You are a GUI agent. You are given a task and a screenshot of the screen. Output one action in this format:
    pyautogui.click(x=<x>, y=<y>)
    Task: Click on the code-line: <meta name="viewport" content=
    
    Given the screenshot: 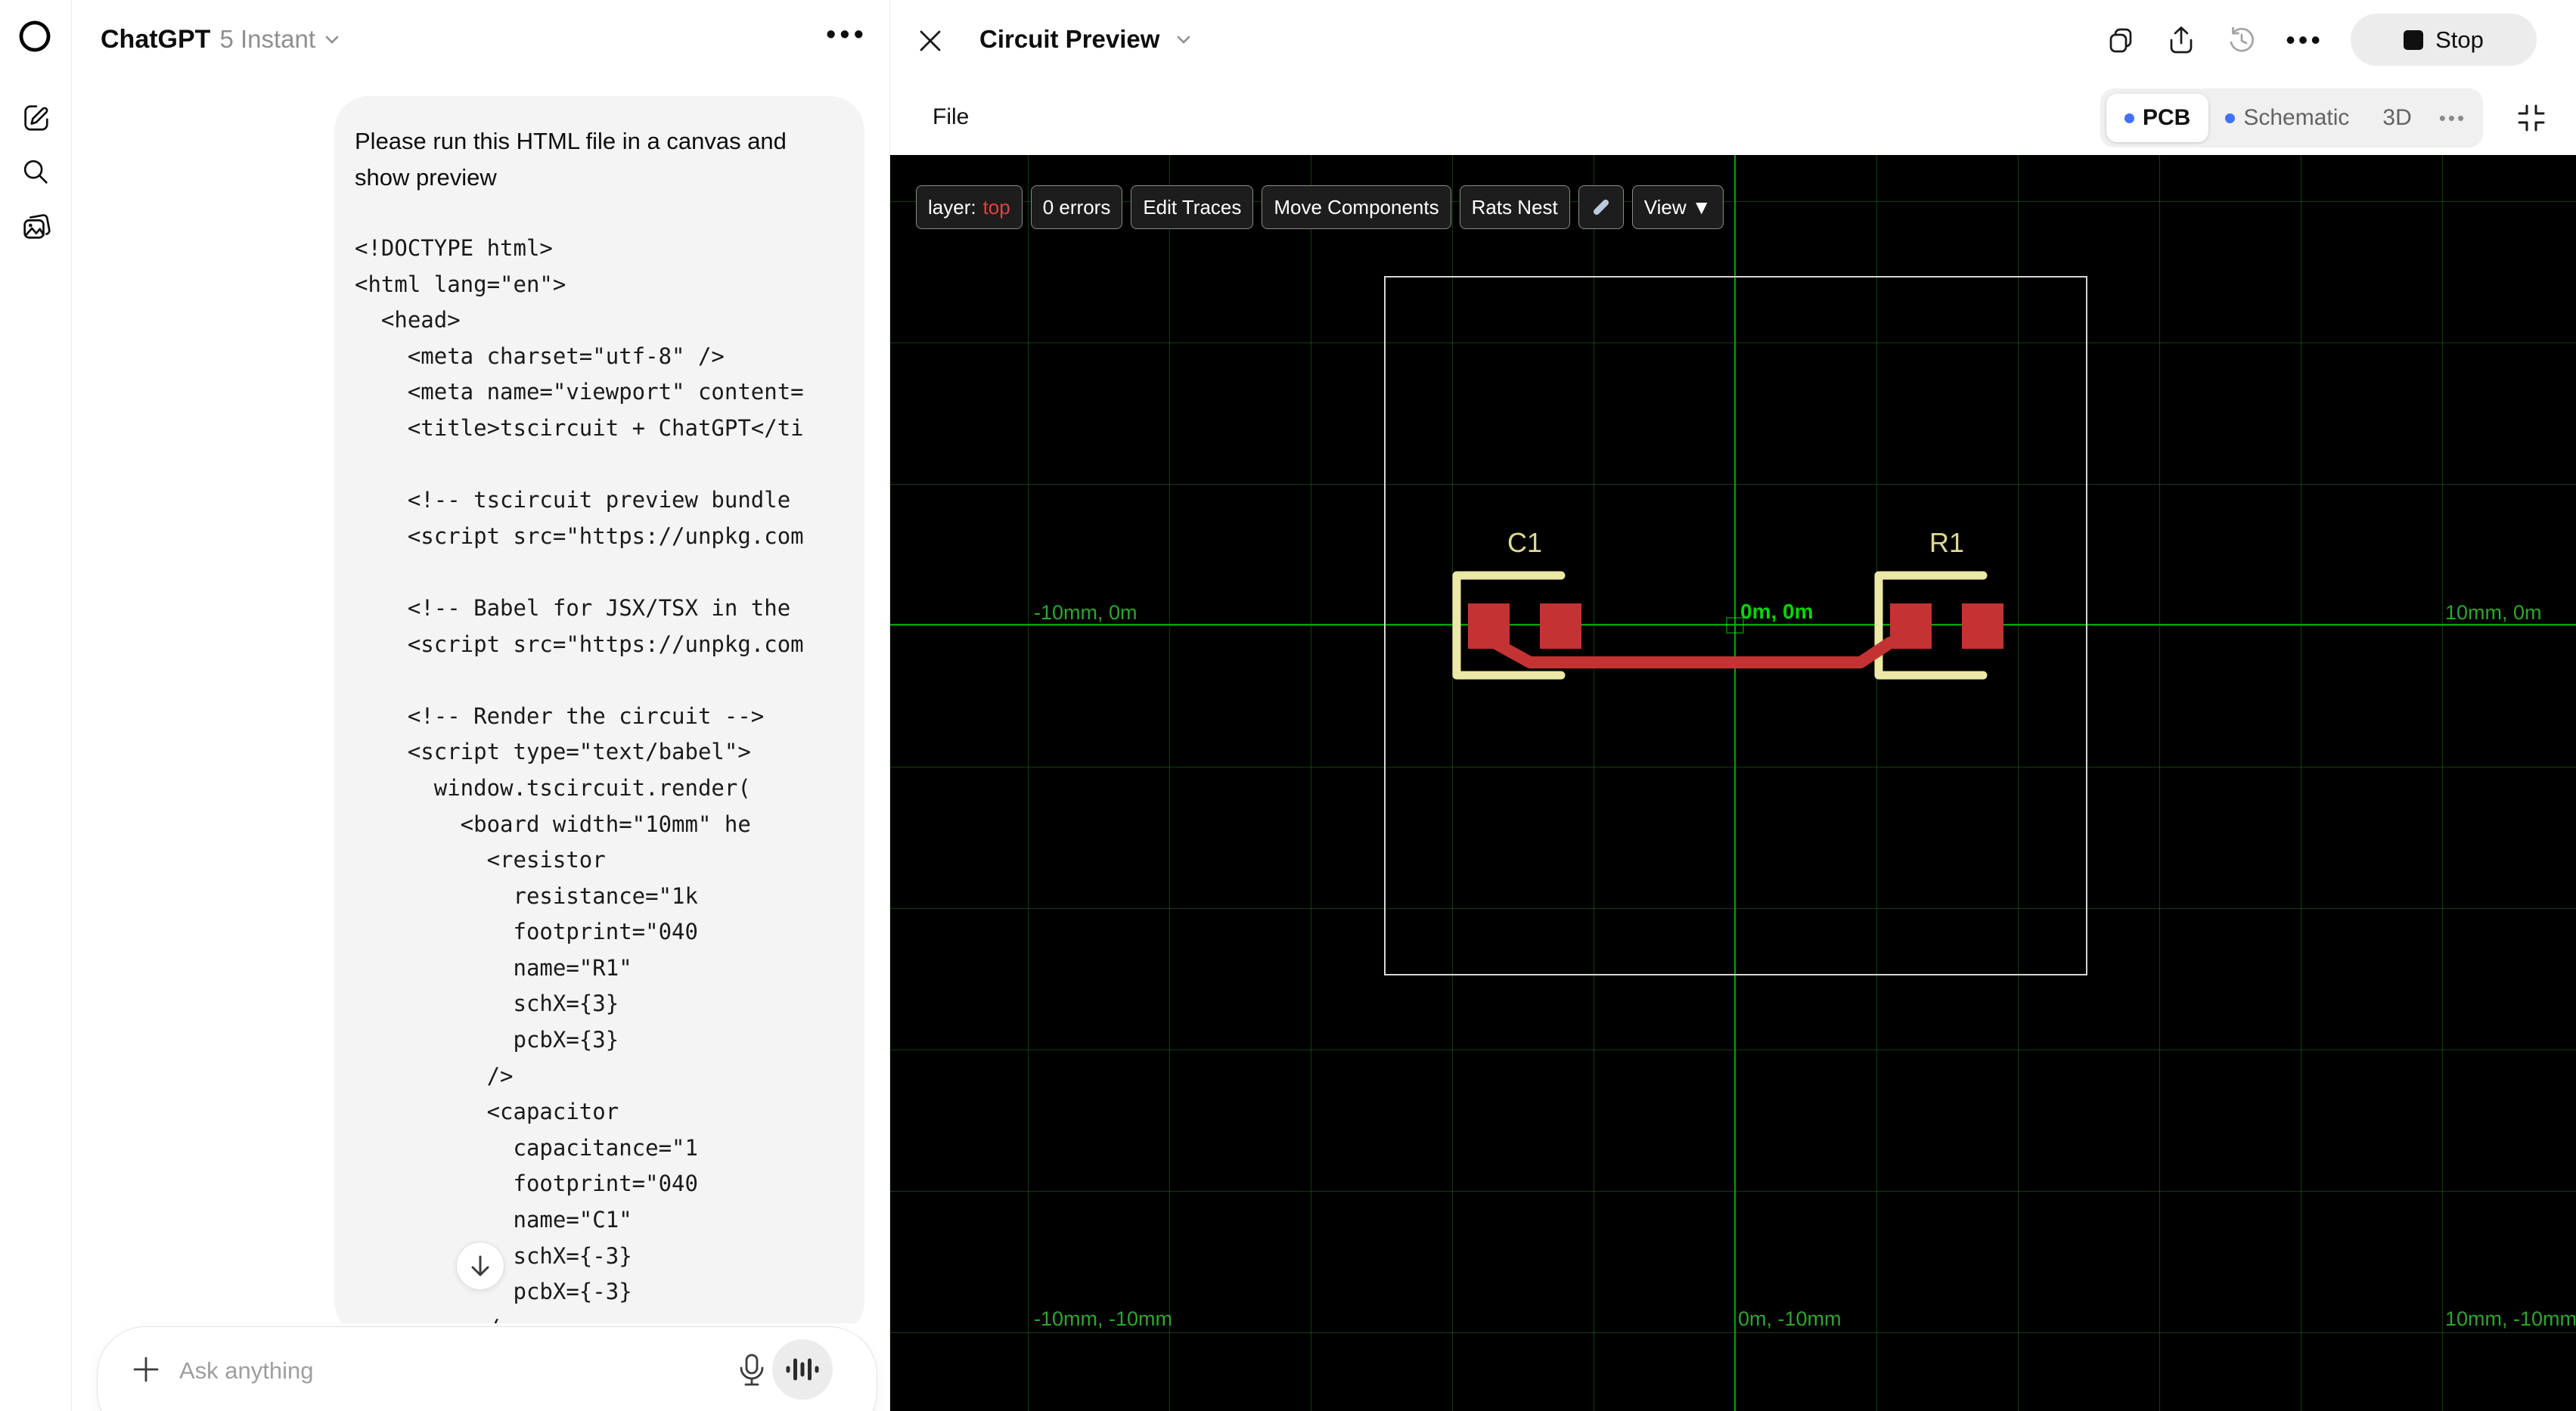 What is the action you would take?
    pyautogui.click(x=579, y=392)
    